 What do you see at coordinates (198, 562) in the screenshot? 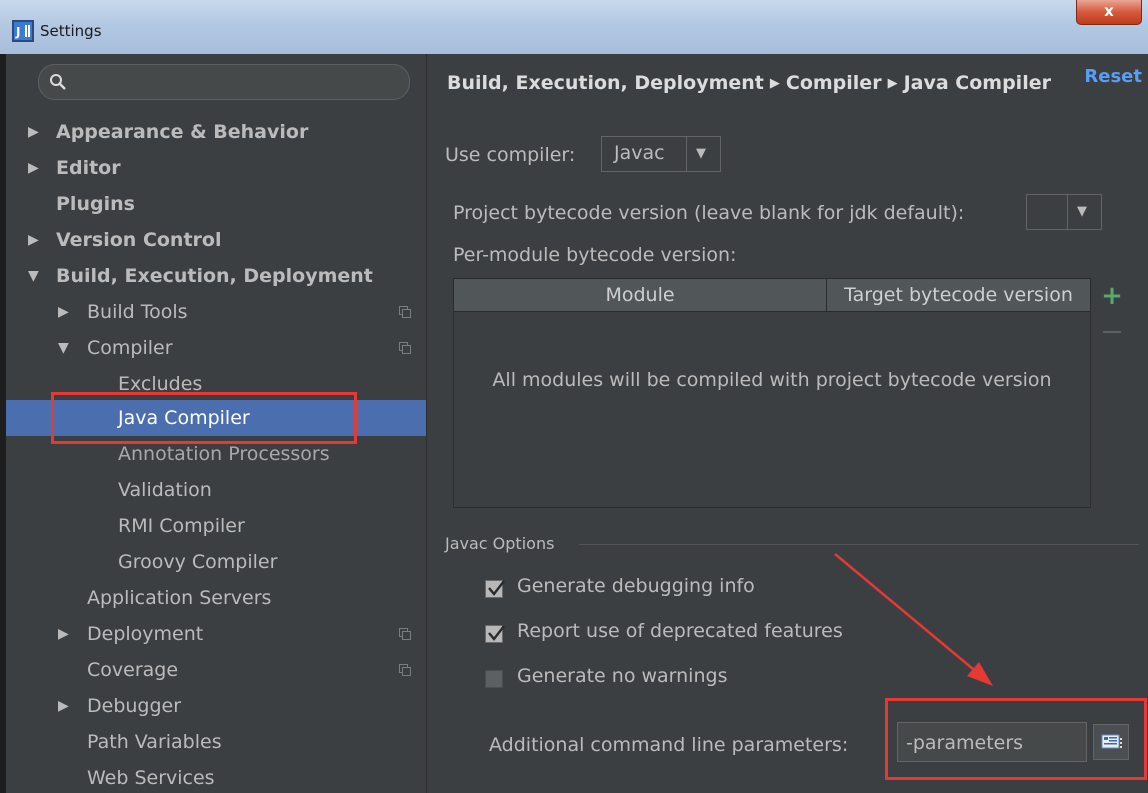
I see `sidebar-item-label: Groovy Compiler` at bounding box center [198, 562].